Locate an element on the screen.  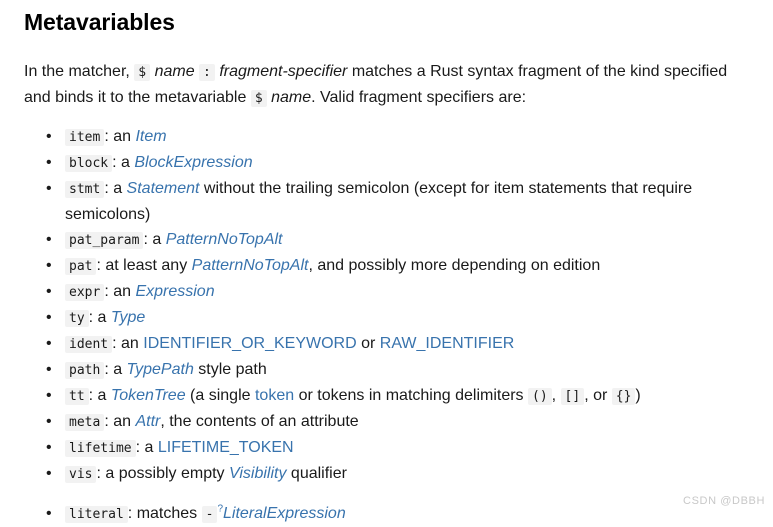
code-token: path is located at coordinates (85, 370).